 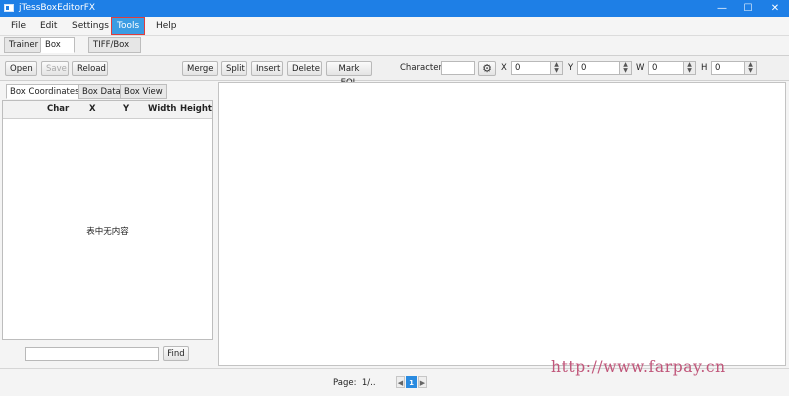 What do you see at coordinates (21, 68) in the screenshot?
I see `open-button: Open` at bounding box center [21, 68].